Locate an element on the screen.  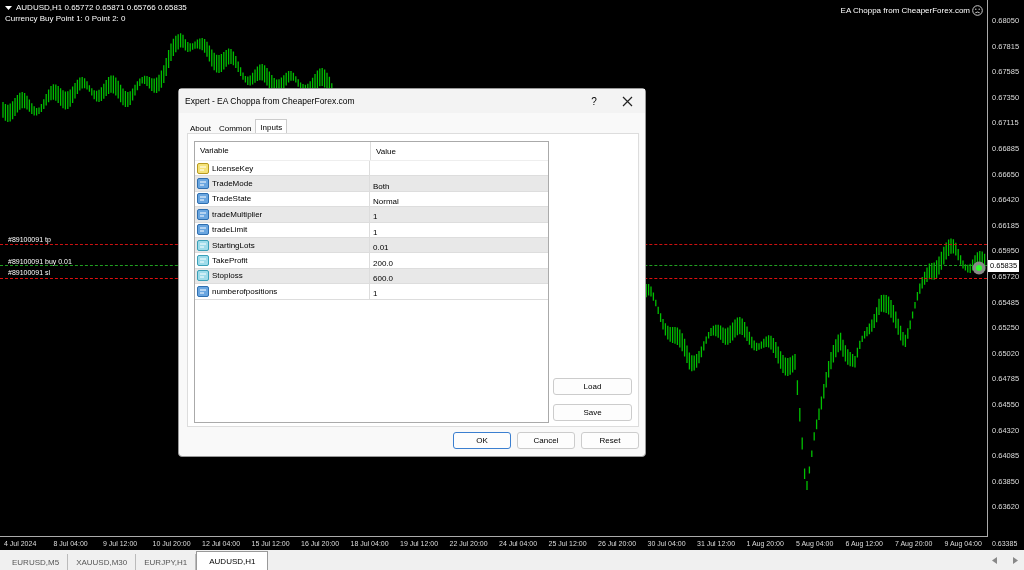
scroll-left-icon is located at coordinates (995, 560).